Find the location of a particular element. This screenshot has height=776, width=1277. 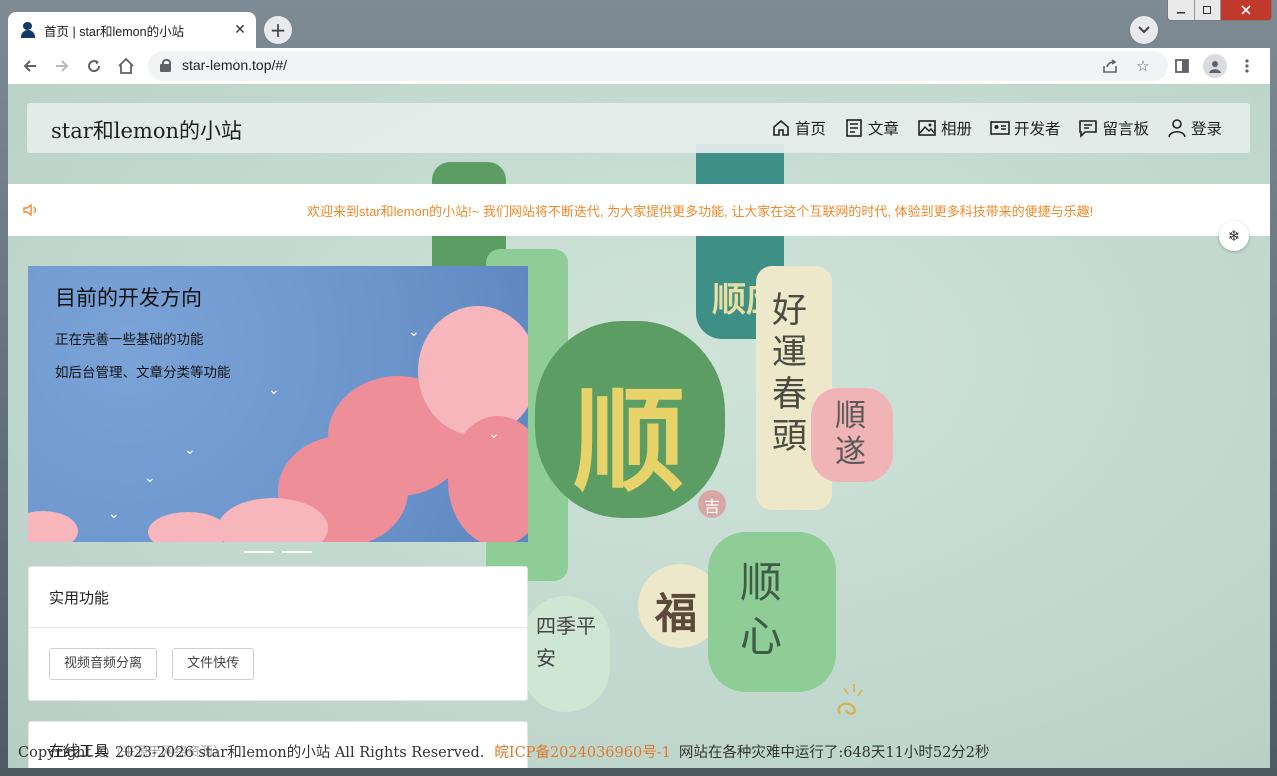

side-panel-icon is located at coordinates (1182, 66).